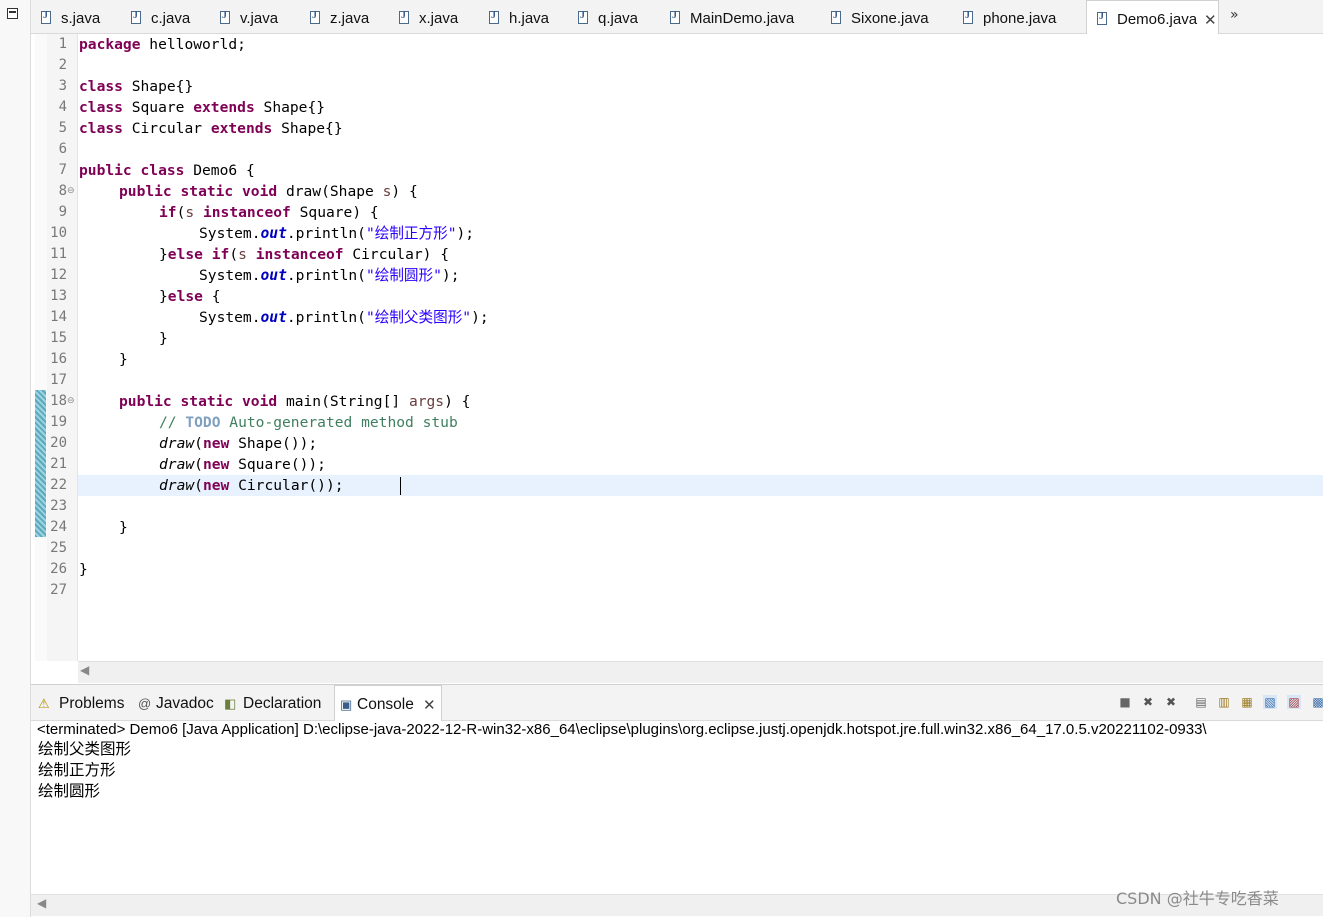 Image resolution: width=1323 pixels, height=918 pixels. Describe the element at coordinates (1210, 20) in the screenshot. I see `close-tab-icon: ✕` at that location.